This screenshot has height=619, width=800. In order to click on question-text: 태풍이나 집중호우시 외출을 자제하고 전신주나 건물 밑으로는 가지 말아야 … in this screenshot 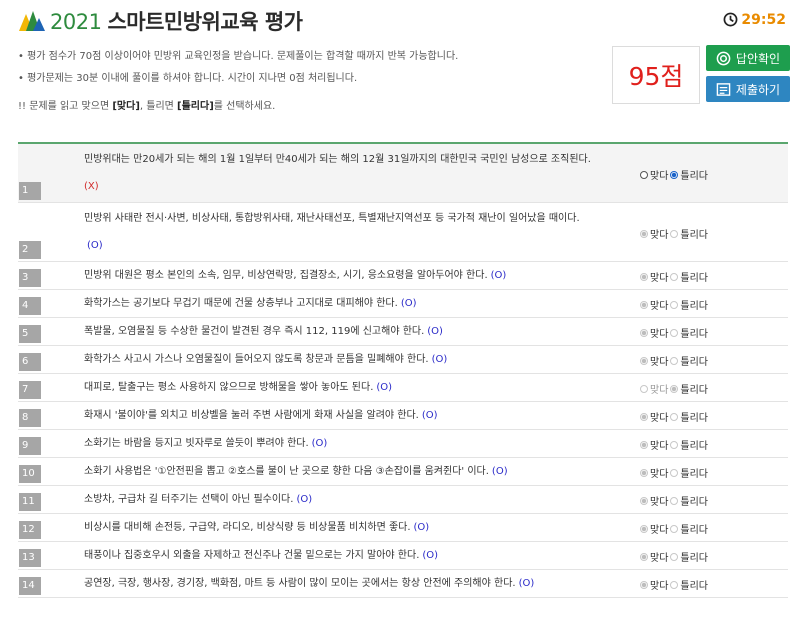, I will do `click(261, 556)`.